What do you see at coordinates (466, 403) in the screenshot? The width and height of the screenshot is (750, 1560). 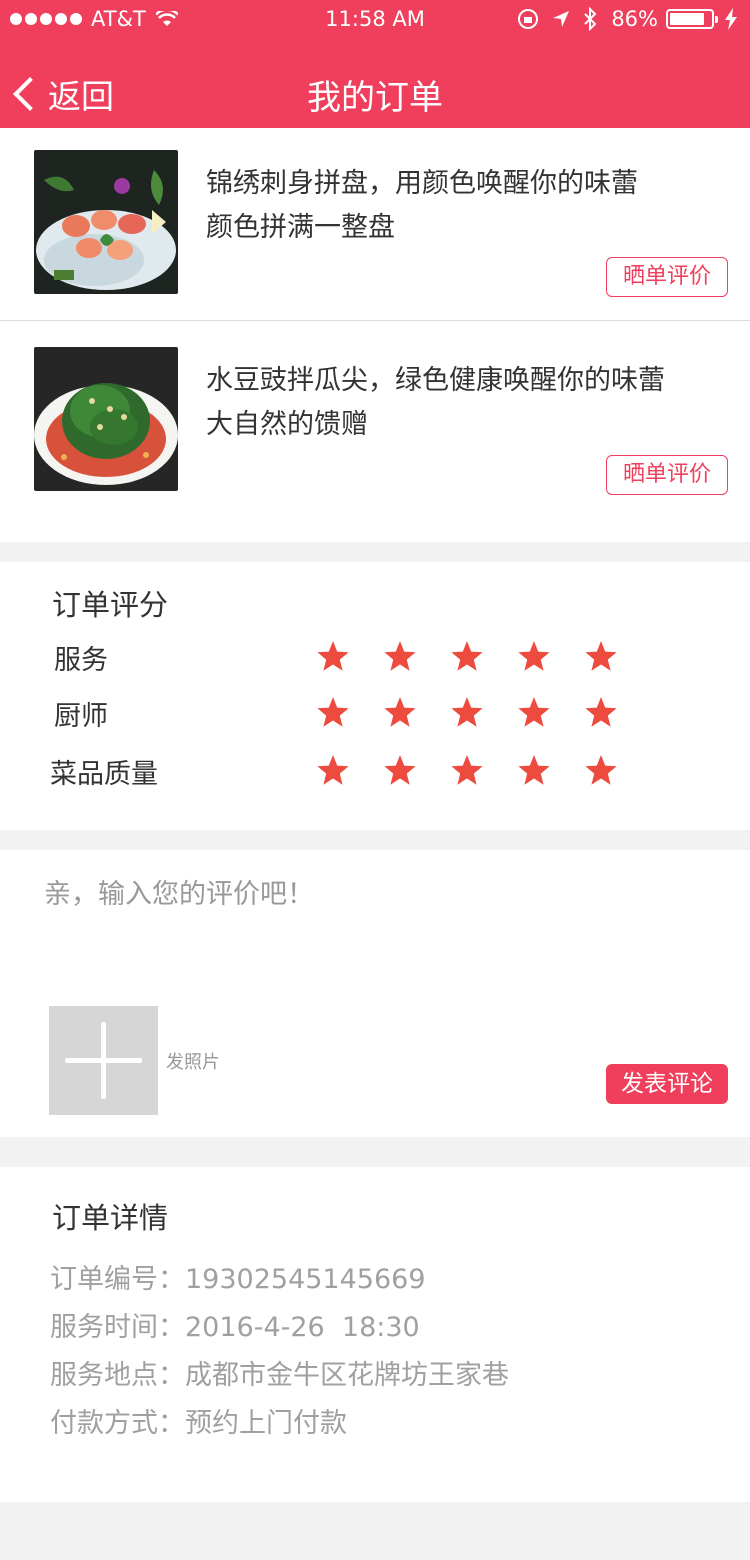 I see `product-title: 水豆豉拌瓜尖，绿色健康唤醒你的味蕾 大自然的馈赠` at bounding box center [466, 403].